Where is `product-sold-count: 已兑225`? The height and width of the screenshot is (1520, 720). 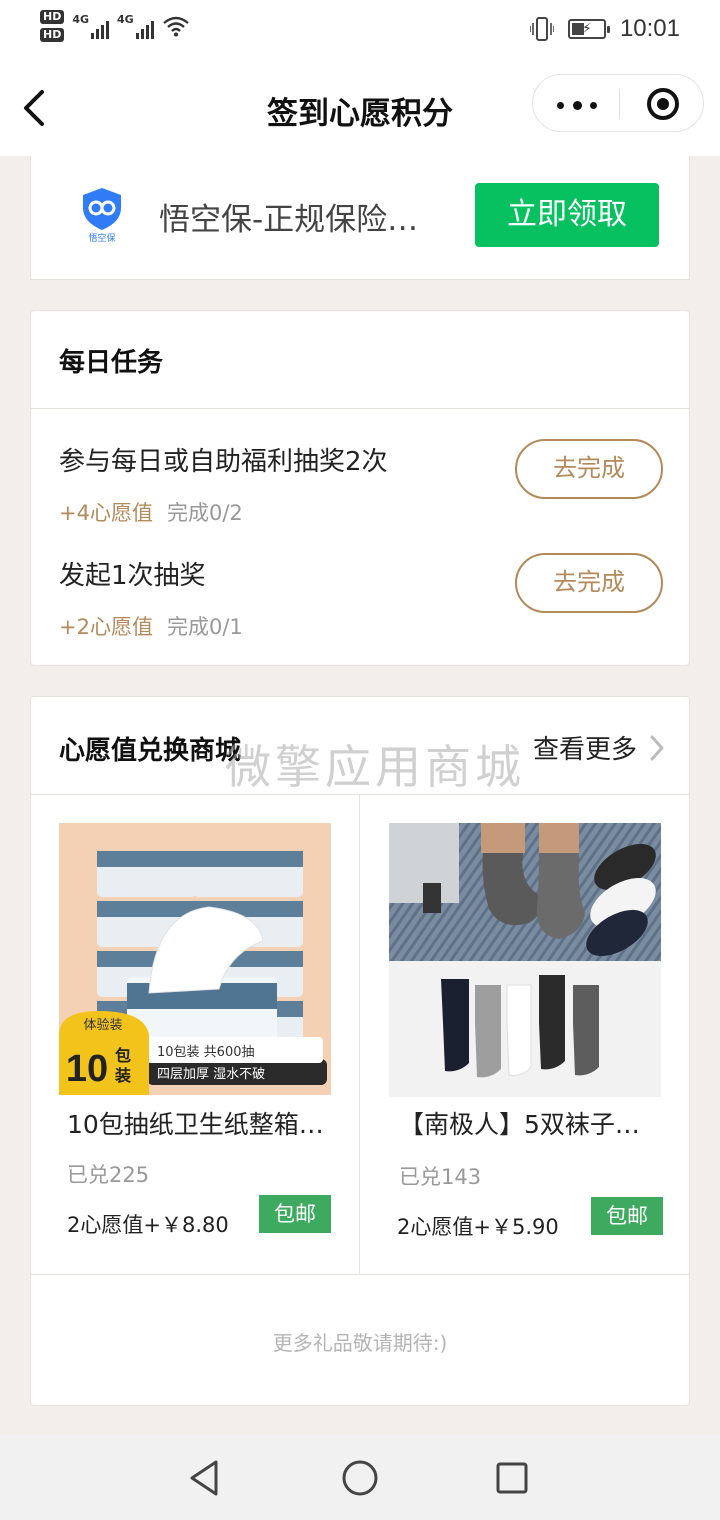 product-sold-count: 已兑225 is located at coordinates (108, 1175).